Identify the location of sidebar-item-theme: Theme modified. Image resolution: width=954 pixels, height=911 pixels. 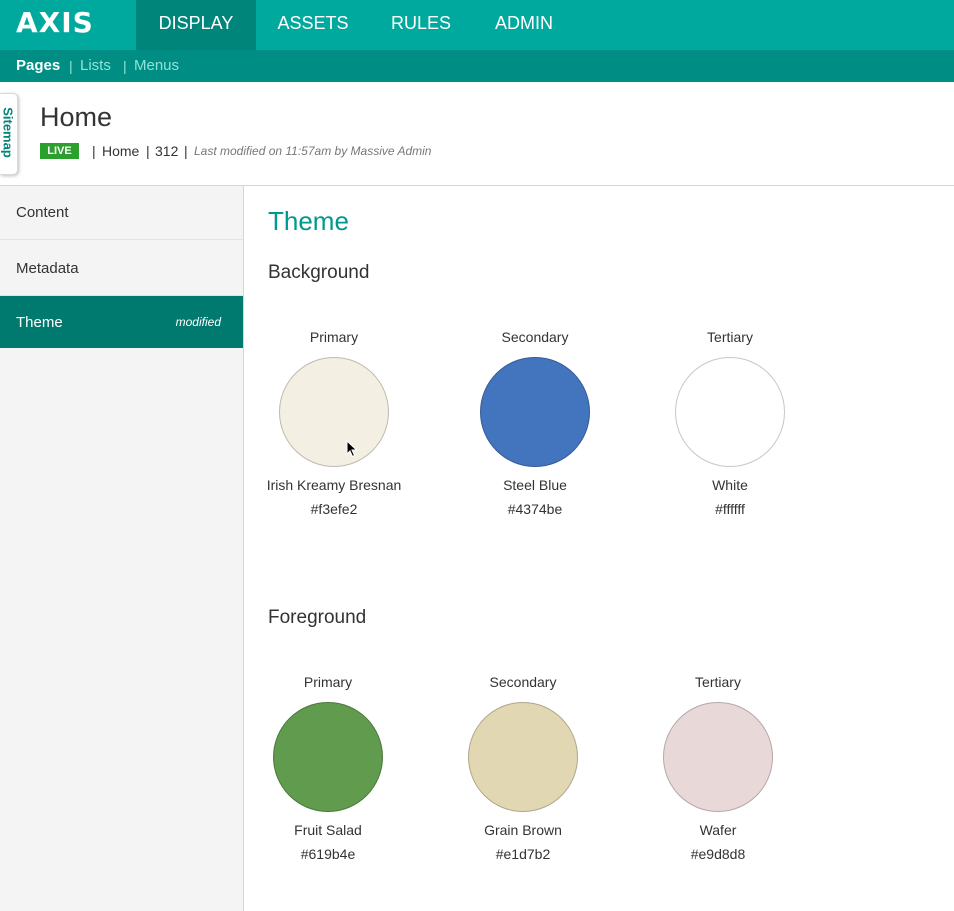
(121, 322).